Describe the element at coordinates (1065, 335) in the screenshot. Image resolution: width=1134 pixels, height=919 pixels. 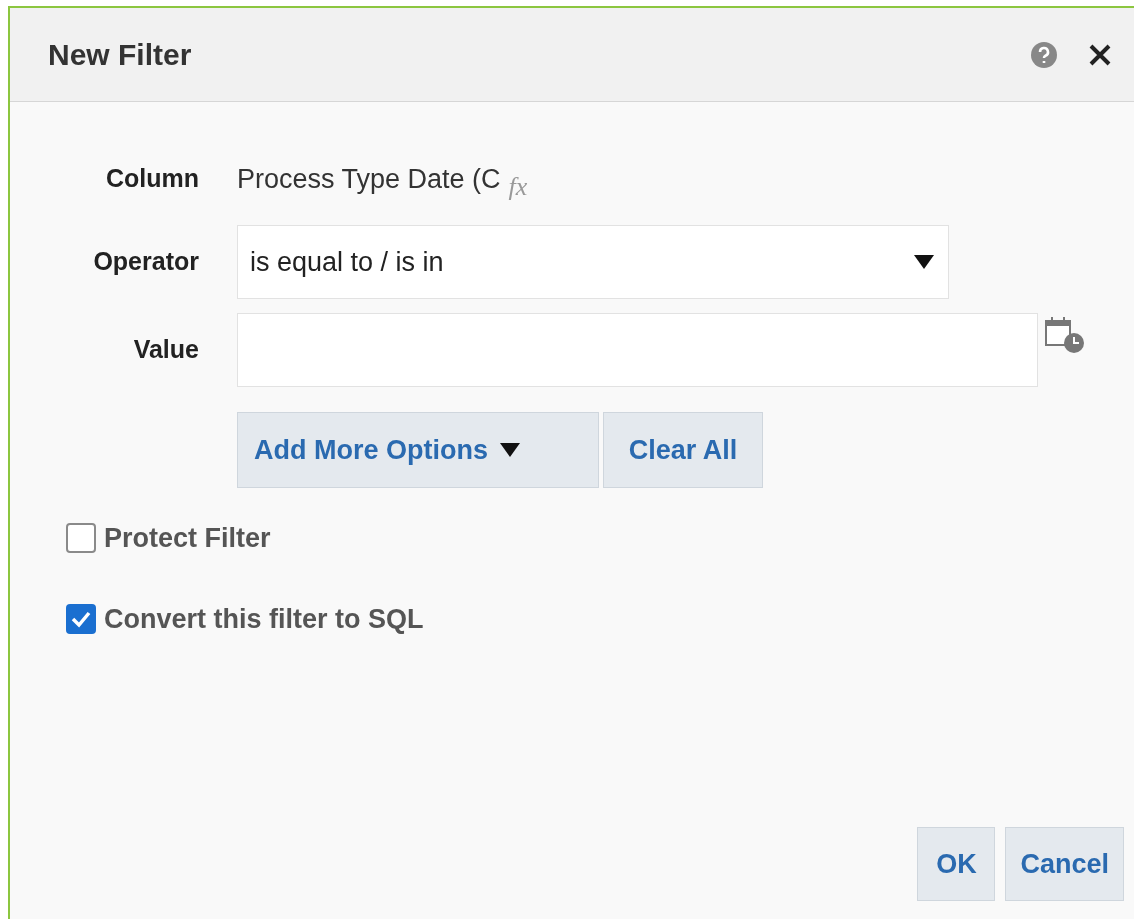
I see `calendar-icon` at that location.